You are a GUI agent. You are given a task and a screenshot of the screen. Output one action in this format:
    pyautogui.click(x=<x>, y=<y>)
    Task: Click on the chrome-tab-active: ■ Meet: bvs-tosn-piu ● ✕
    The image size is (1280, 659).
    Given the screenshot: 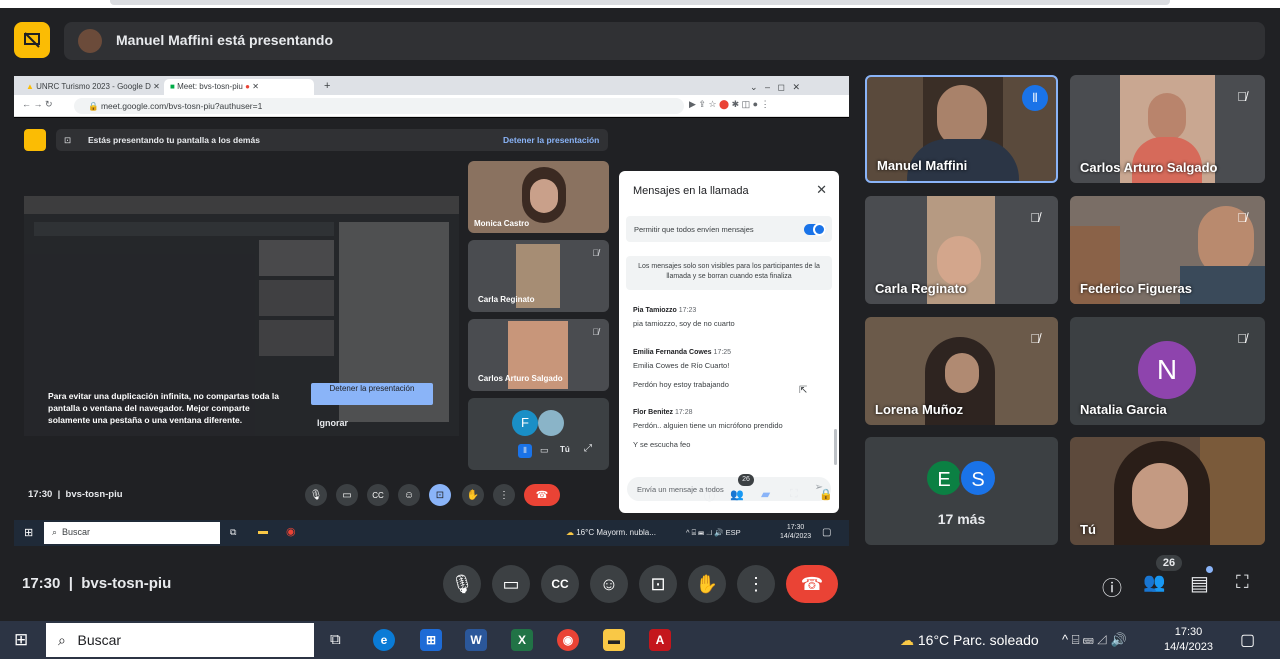 What is the action you would take?
    pyautogui.click(x=239, y=87)
    